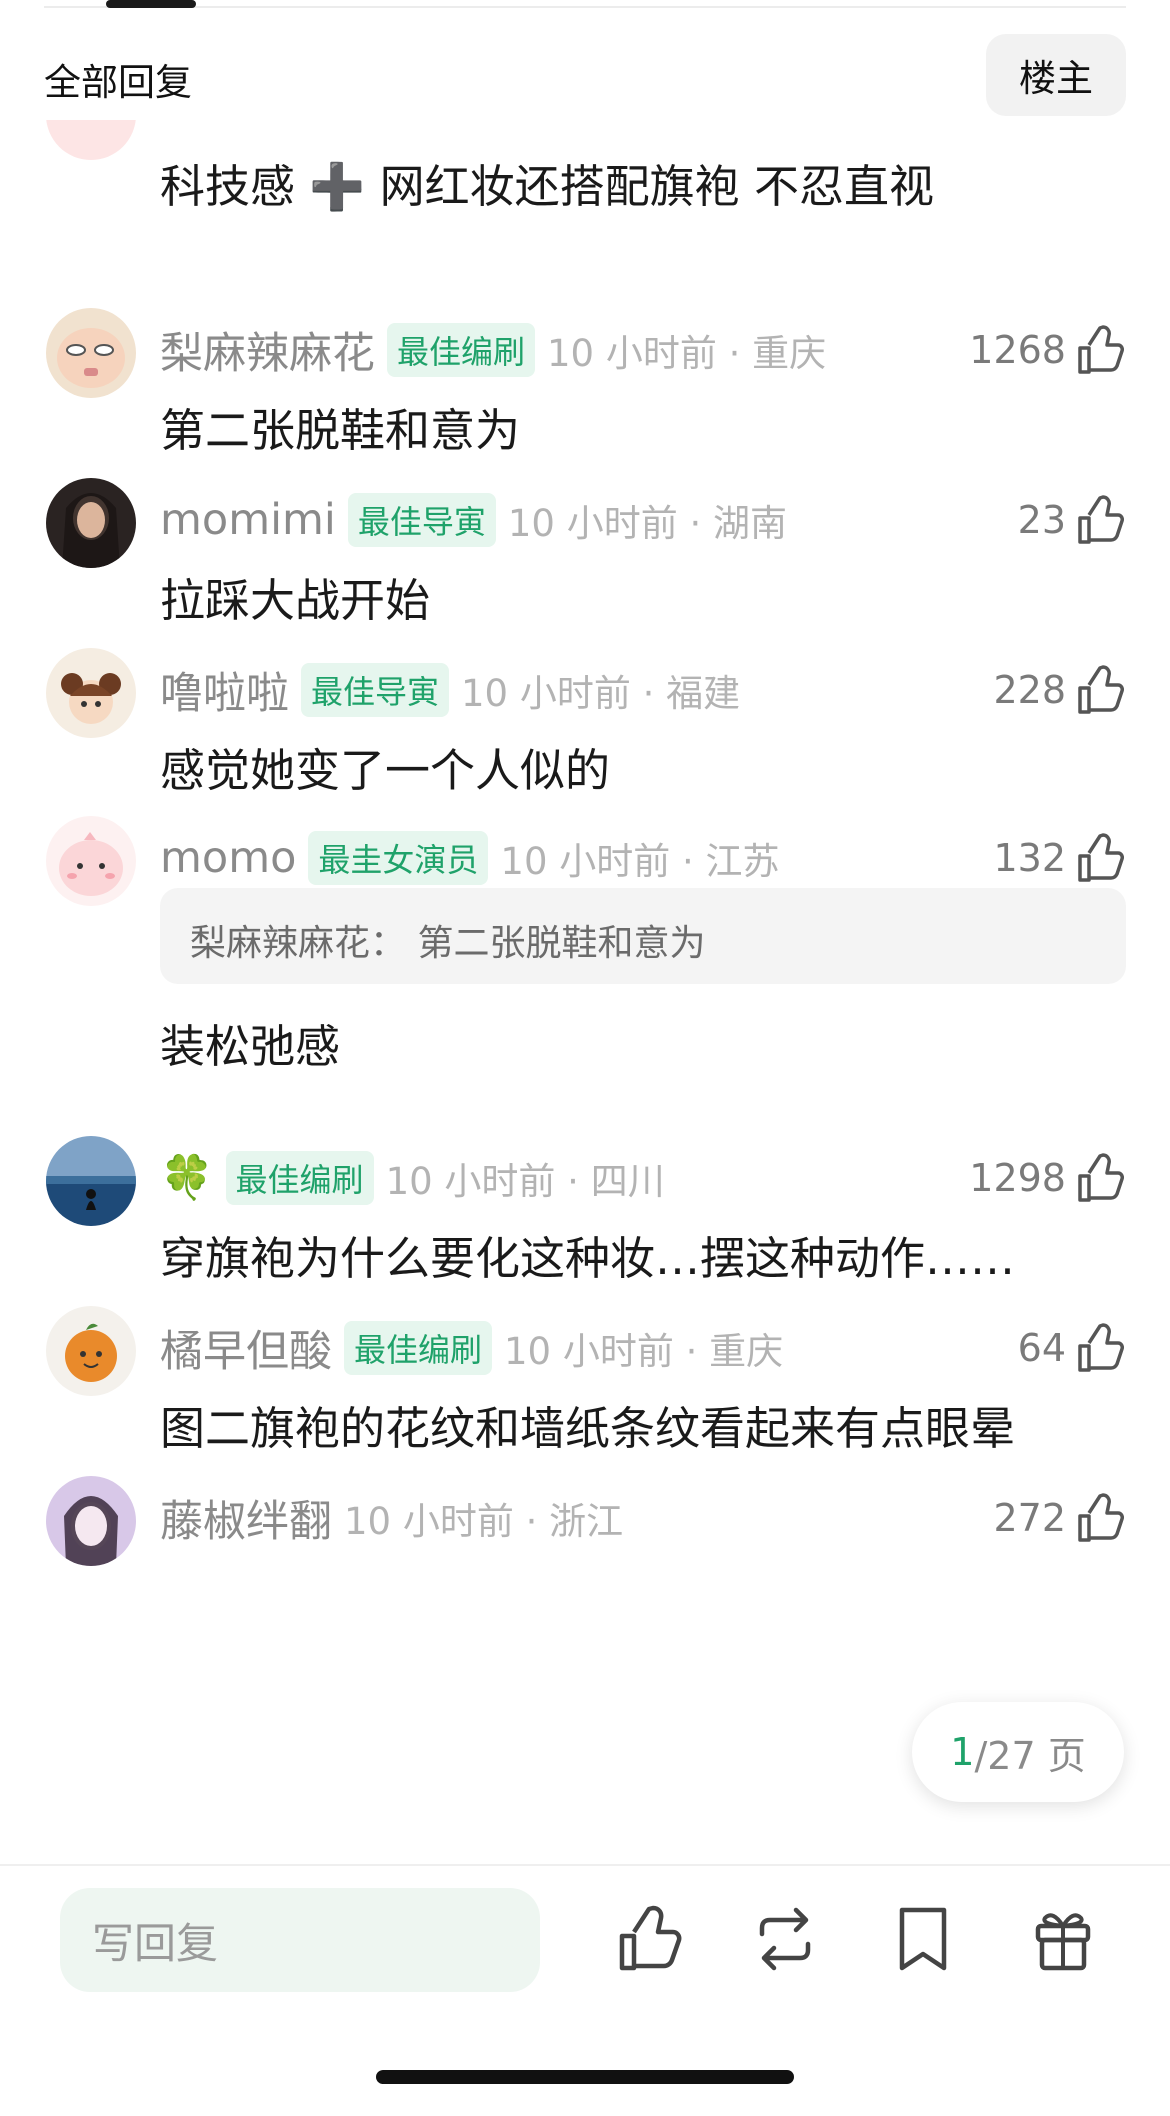 The image size is (1170, 2116). Describe the element at coordinates (1063, 1939) in the screenshot. I see `gift-icon` at that location.